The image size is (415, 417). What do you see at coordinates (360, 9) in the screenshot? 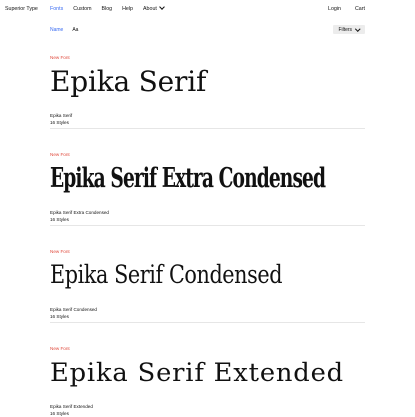
I see `cart-link: Cart` at bounding box center [360, 9].